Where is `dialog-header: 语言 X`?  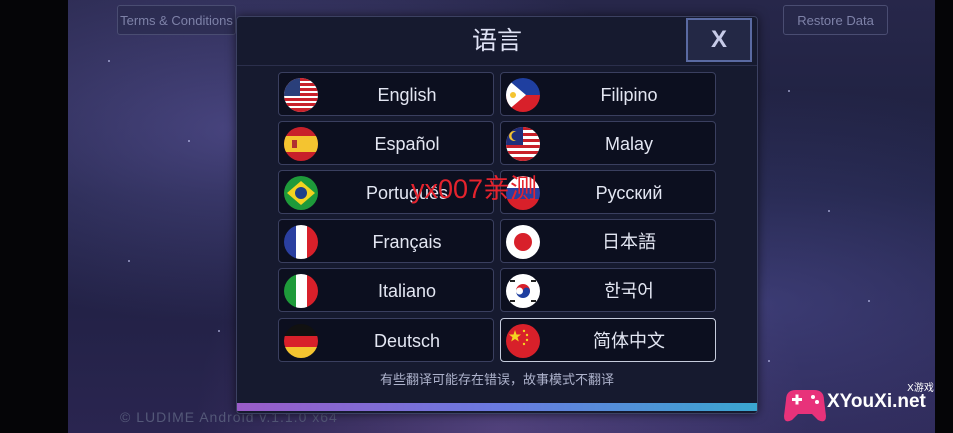 dialog-header: 语言 X is located at coordinates (497, 41).